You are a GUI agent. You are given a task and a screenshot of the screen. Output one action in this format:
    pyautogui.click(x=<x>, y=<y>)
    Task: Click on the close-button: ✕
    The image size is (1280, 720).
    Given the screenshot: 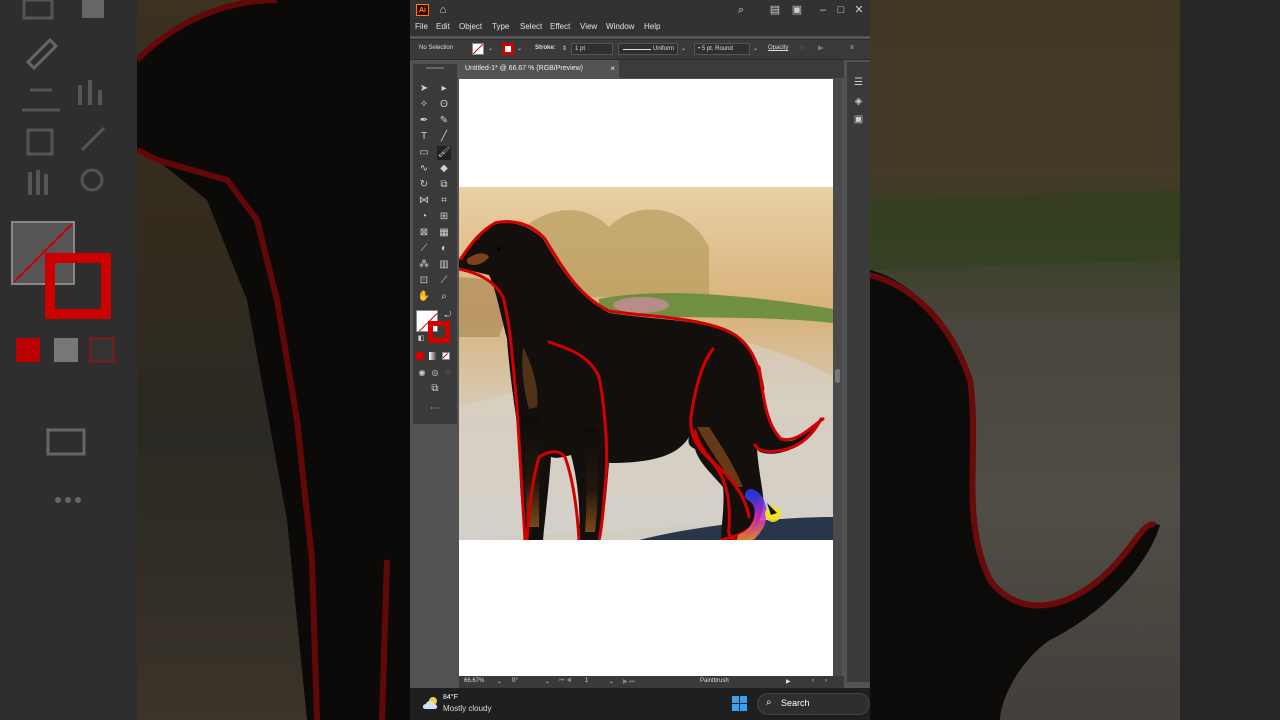 What is the action you would take?
    pyautogui.click(x=859, y=10)
    